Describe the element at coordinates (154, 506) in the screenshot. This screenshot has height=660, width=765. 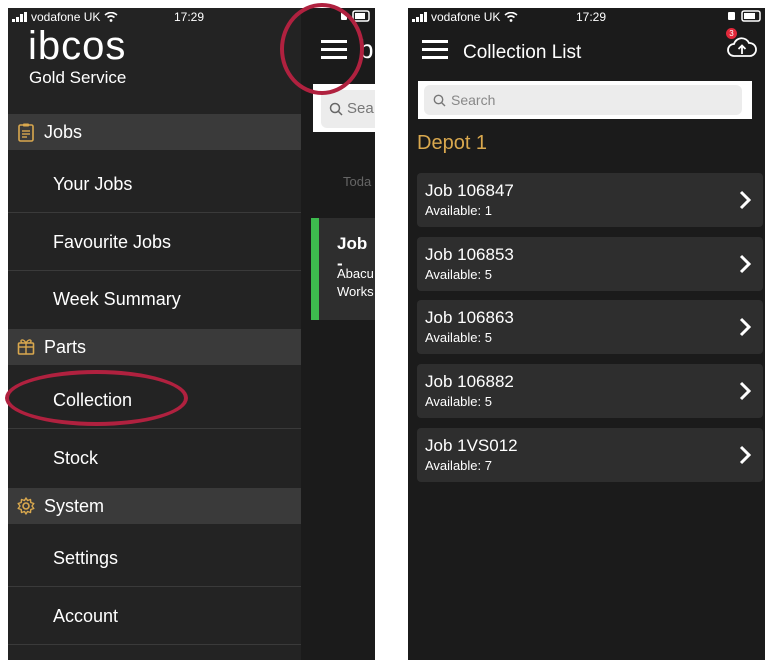
I see `section-system: System` at that location.